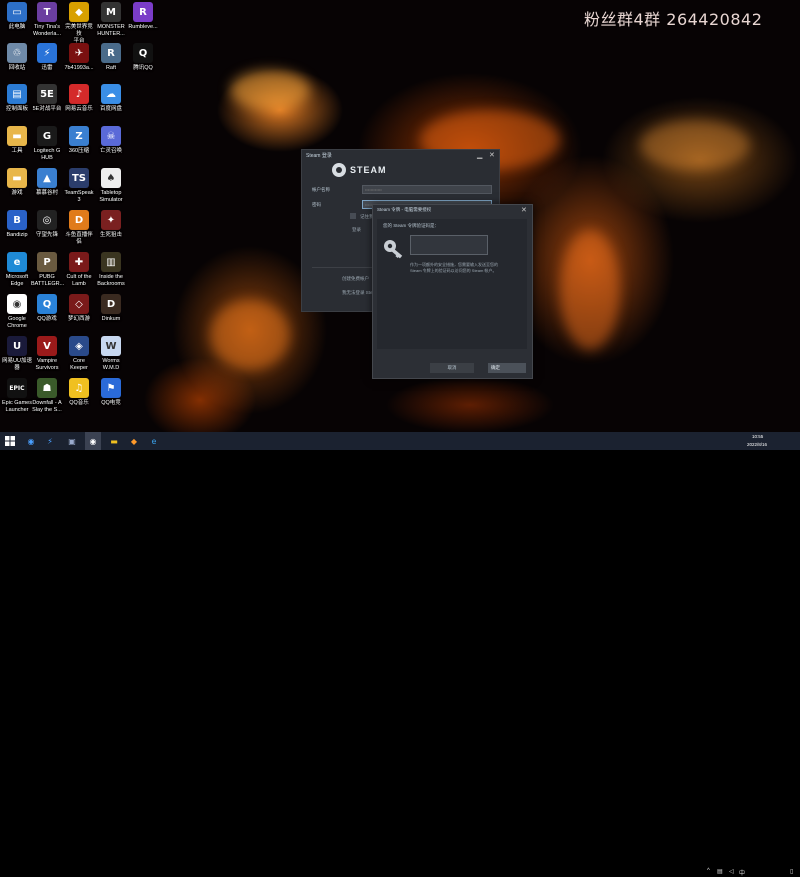 This screenshot has width=800, height=877. I want to click on desktop-shortcut: ◇ 梦幻西游, so click(79, 308).